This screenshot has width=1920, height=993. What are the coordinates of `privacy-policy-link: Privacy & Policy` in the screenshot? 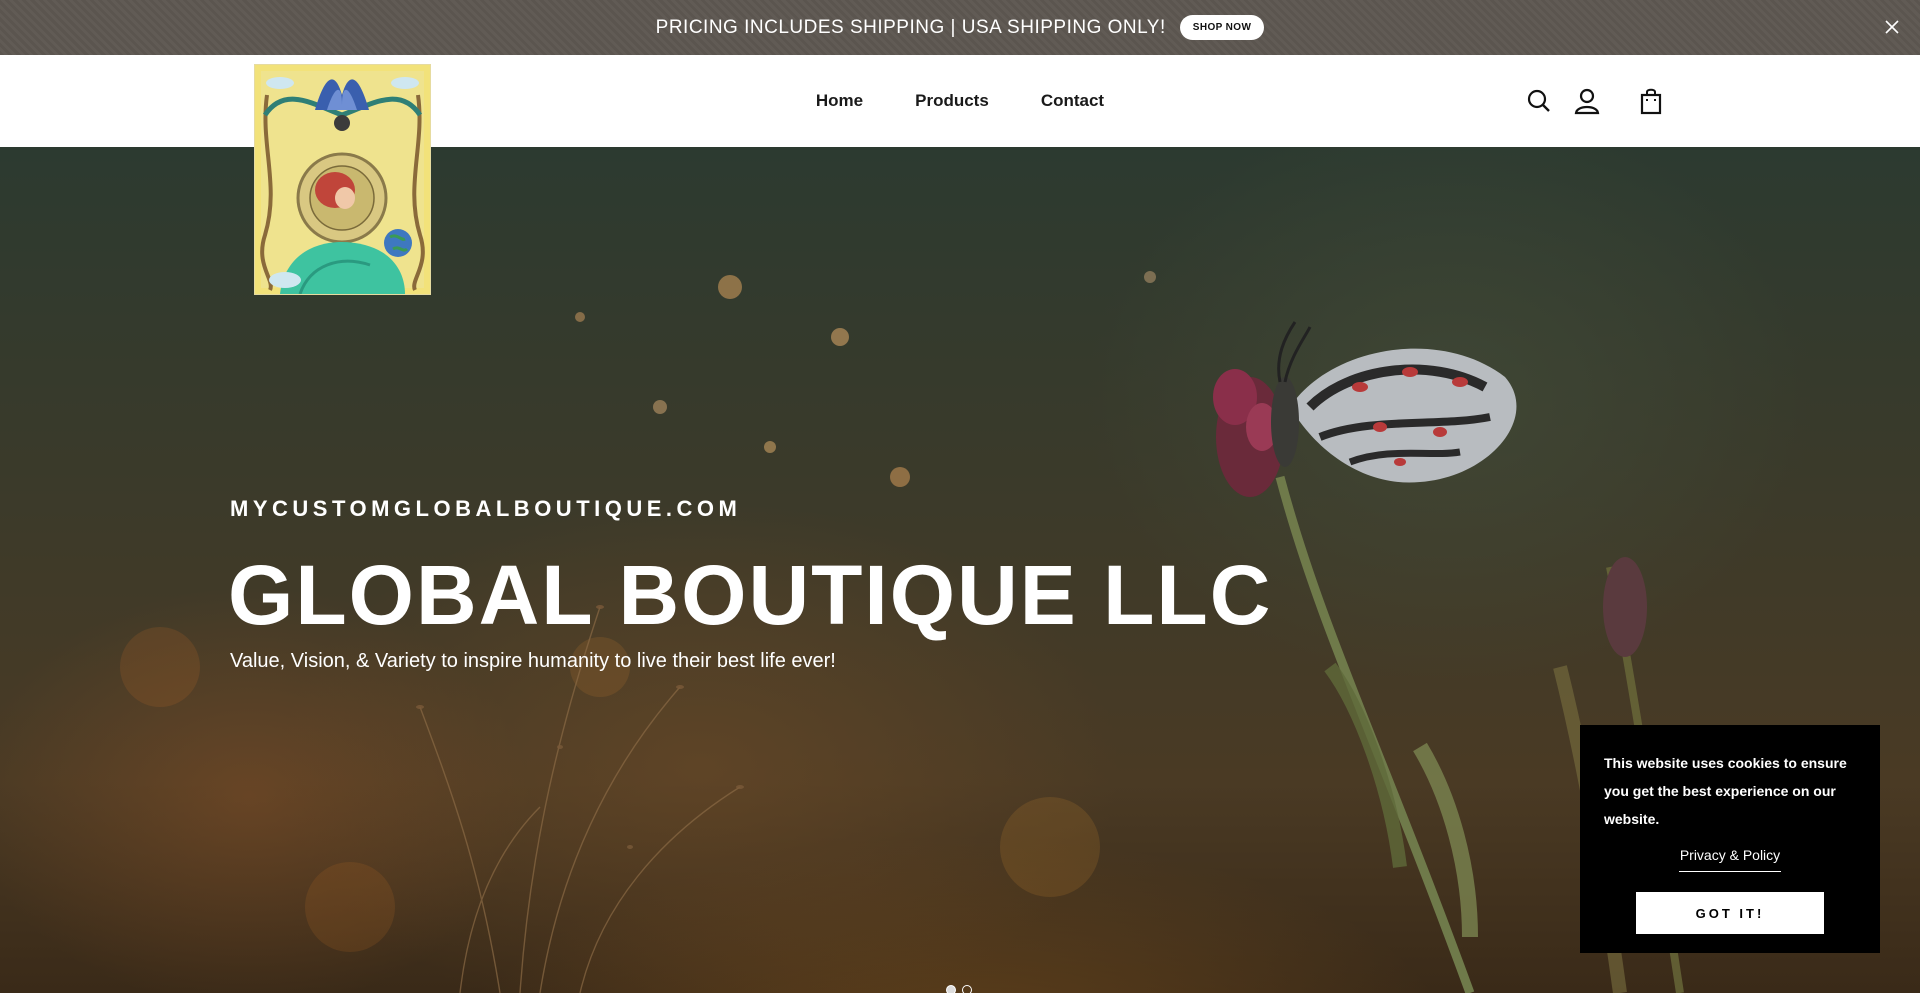 It's located at (1730, 859).